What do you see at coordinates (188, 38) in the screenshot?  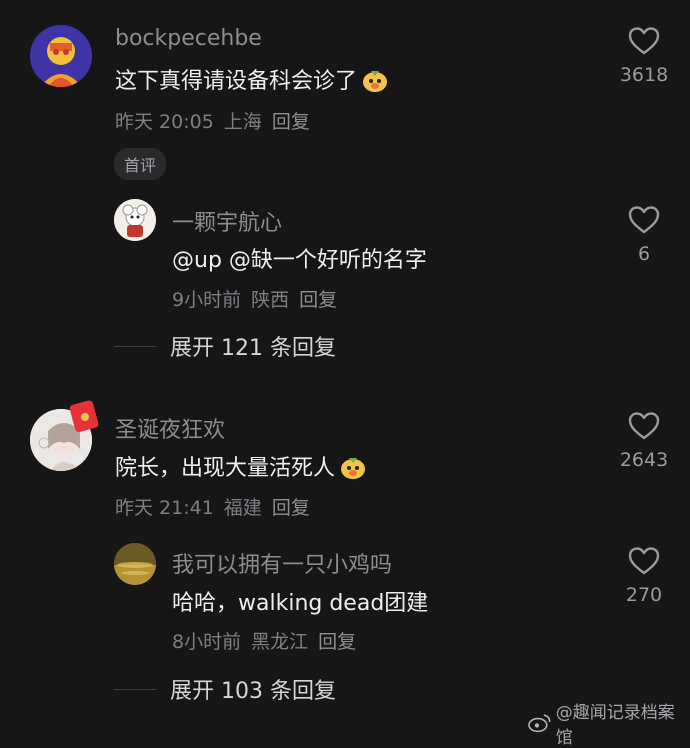 I see `comment-username: bockpecehbe` at bounding box center [188, 38].